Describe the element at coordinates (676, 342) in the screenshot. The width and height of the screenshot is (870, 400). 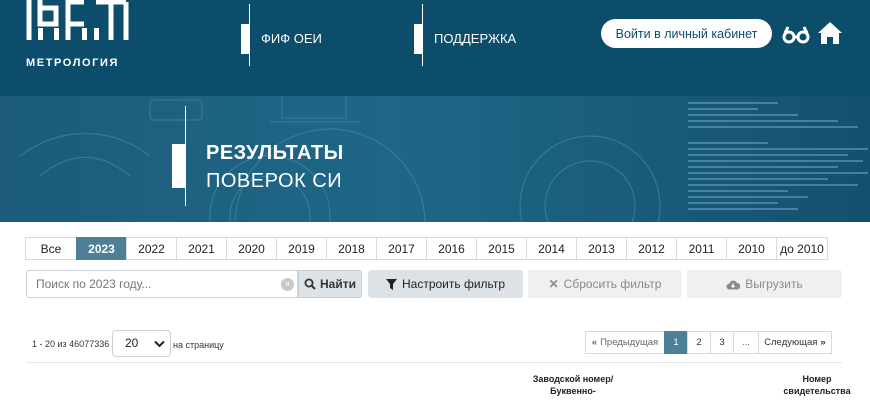
I see `page-1: 1` at that location.